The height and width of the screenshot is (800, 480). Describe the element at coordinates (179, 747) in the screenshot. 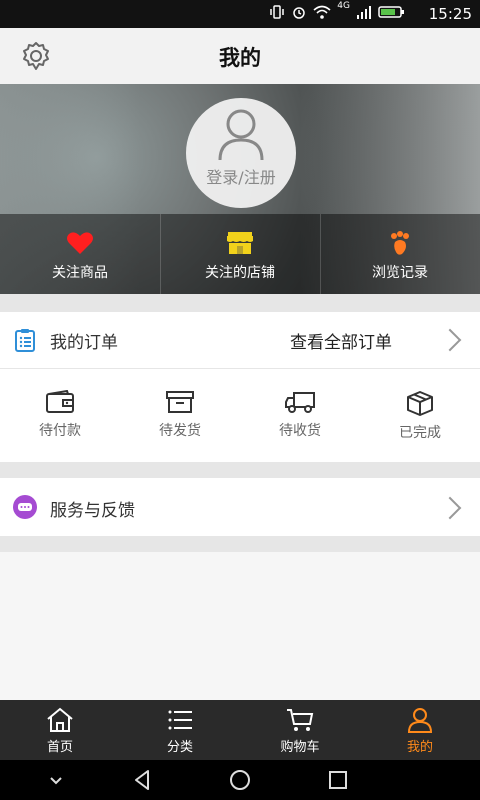

I see `tab-label: 分类` at that location.